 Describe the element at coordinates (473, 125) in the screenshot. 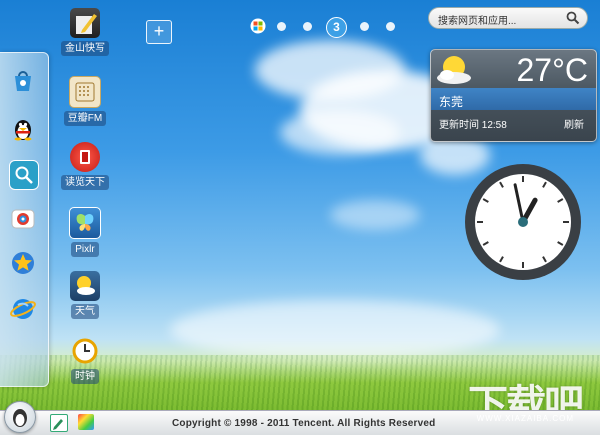

I see `update-time: 更新时间 12:58` at that location.